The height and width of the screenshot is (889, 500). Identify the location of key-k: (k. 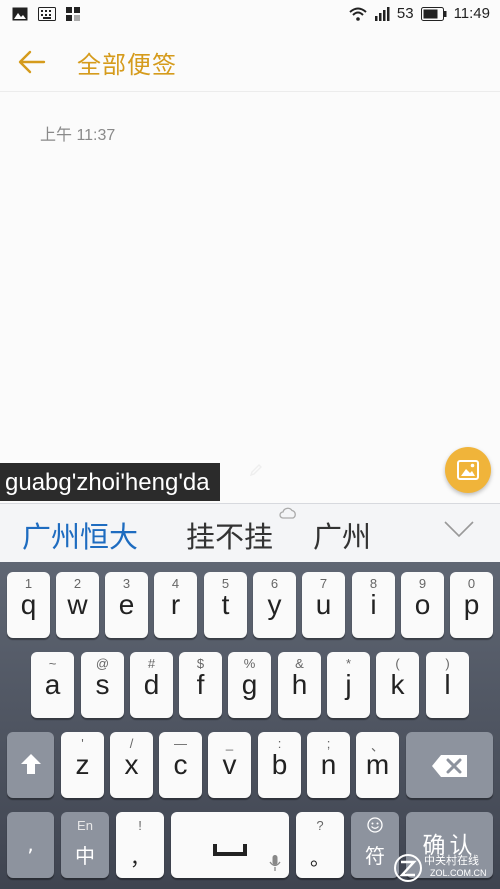
(397, 685).